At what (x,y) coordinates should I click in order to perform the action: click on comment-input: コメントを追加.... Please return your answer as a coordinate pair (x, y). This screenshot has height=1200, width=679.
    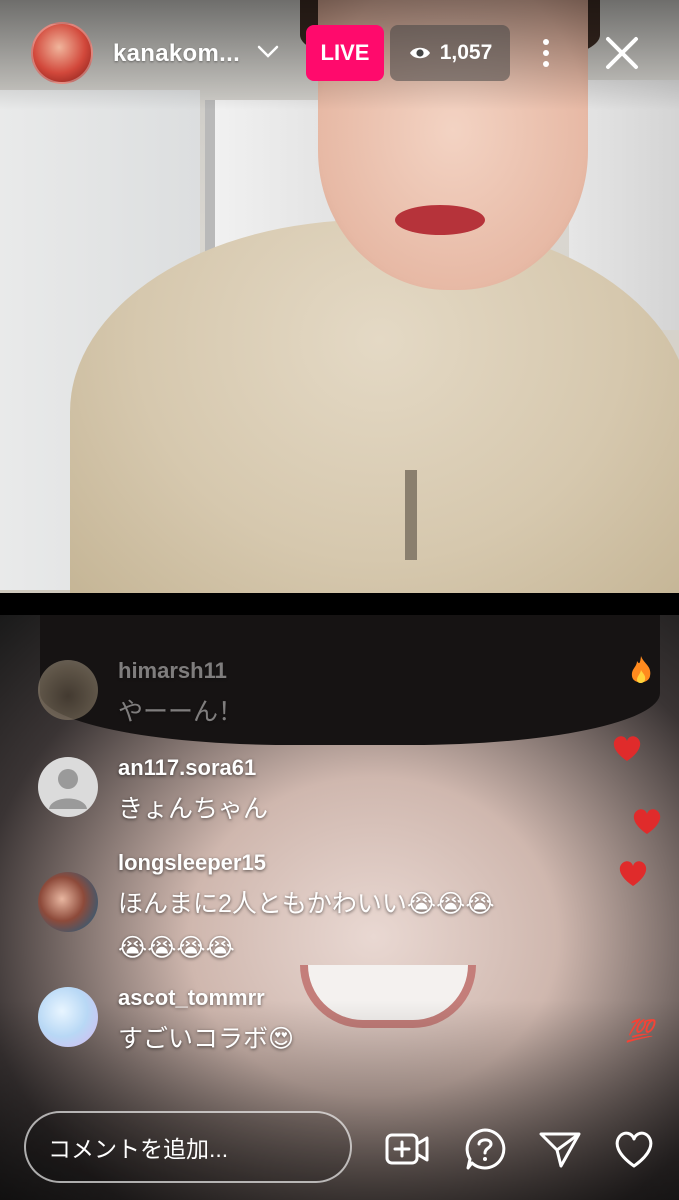
    Looking at the image, I should click on (188, 1147).